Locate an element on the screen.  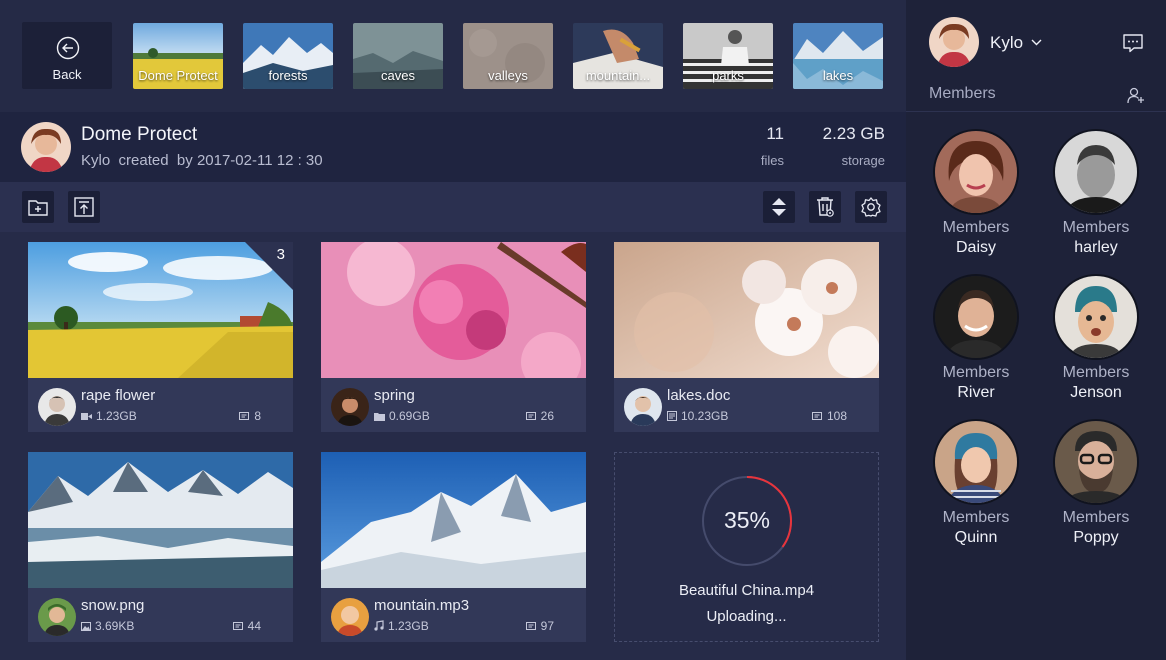
file-name: snow.png is located at coordinates (113, 605).